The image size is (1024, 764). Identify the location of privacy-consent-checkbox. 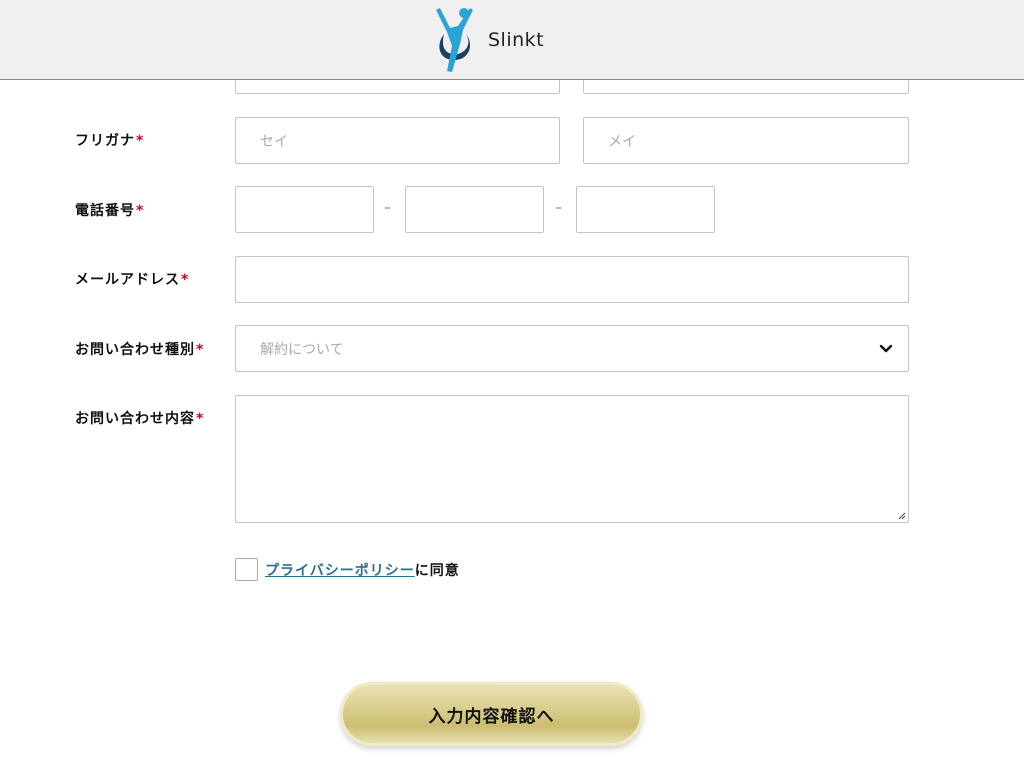
(246, 569).